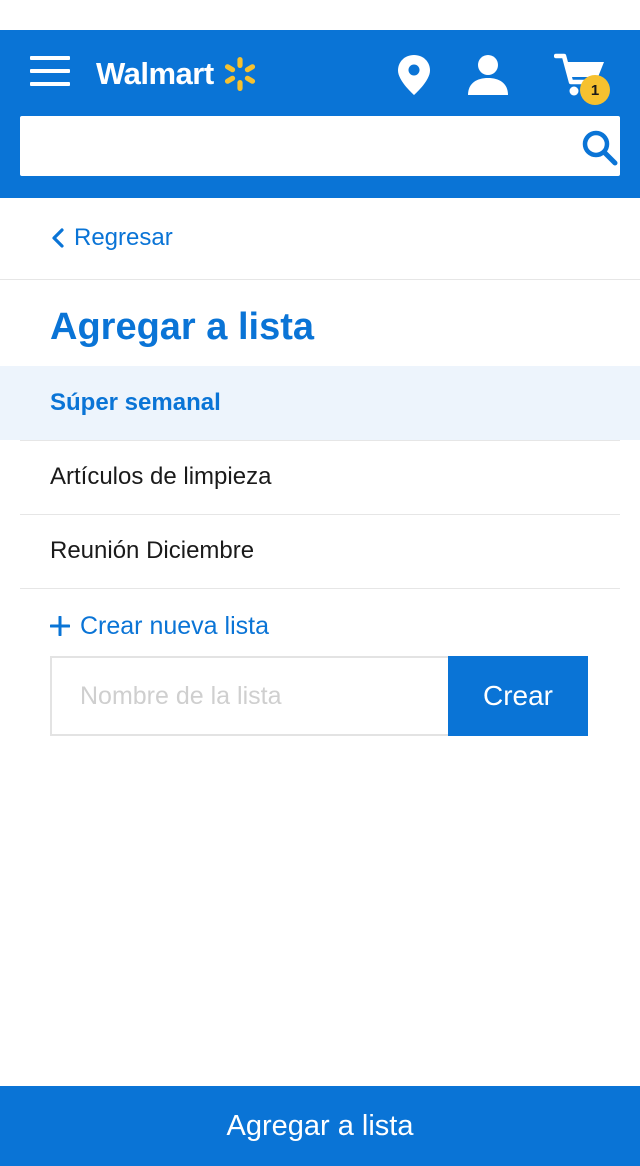 The height and width of the screenshot is (1166, 640). I want to click on brand-name: Walmart, so click(155, 73).